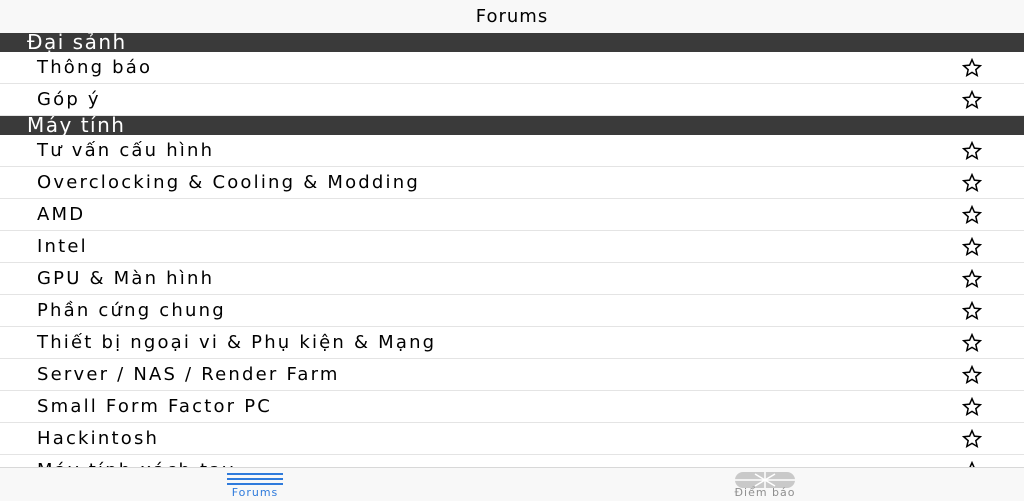 The height and width of the screenshot is (501, 1024). What do you see at coordinates (512, 125) in the screenshot?
I see `section-header-may-tinh: Máy tính` at bounding box center [512, 125].